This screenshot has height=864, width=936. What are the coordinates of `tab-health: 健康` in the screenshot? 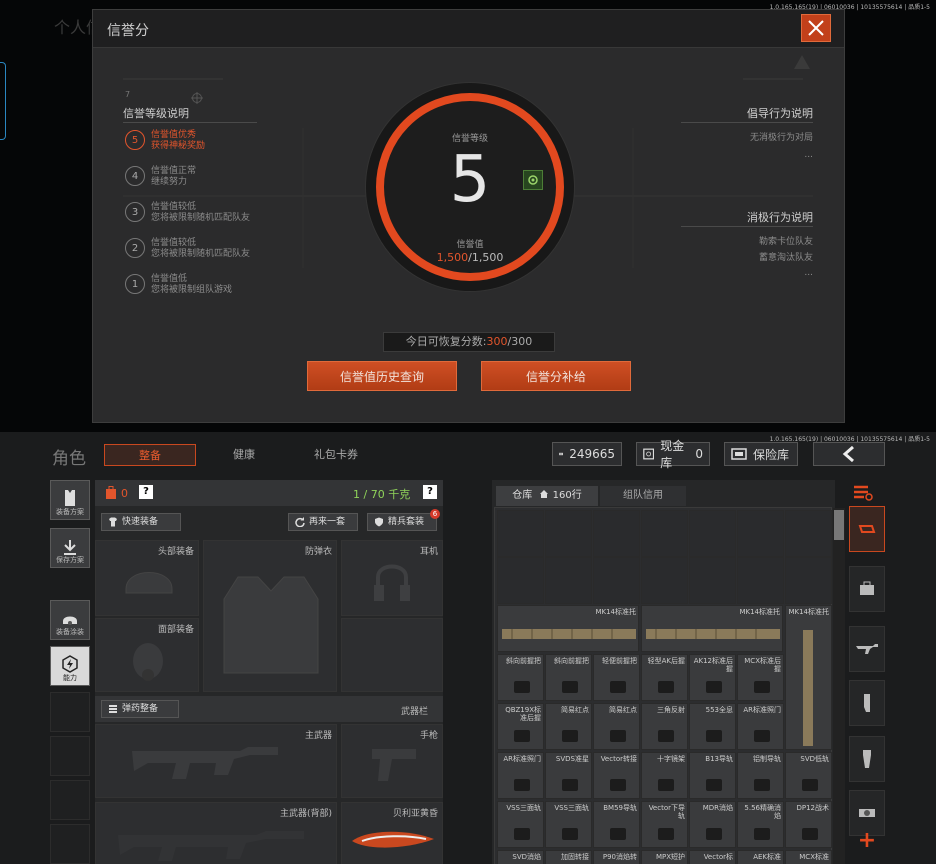 It's located at (244, 455).